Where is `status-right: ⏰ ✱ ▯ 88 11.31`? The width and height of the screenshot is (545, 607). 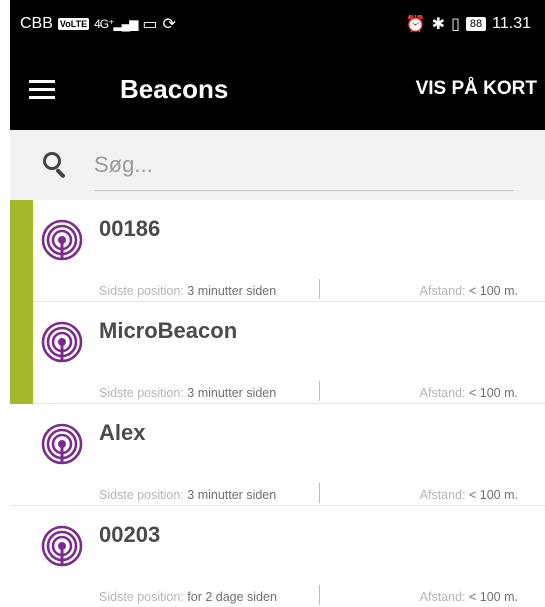
status-right: ⏰ ✱ ▯ 88 11.31 is located at coordinates (468, 24).